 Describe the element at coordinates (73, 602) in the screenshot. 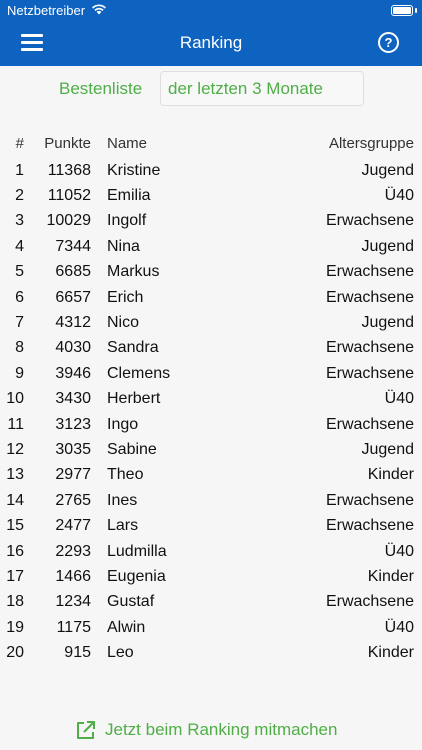

I see `points-cell: 1234` at that location.